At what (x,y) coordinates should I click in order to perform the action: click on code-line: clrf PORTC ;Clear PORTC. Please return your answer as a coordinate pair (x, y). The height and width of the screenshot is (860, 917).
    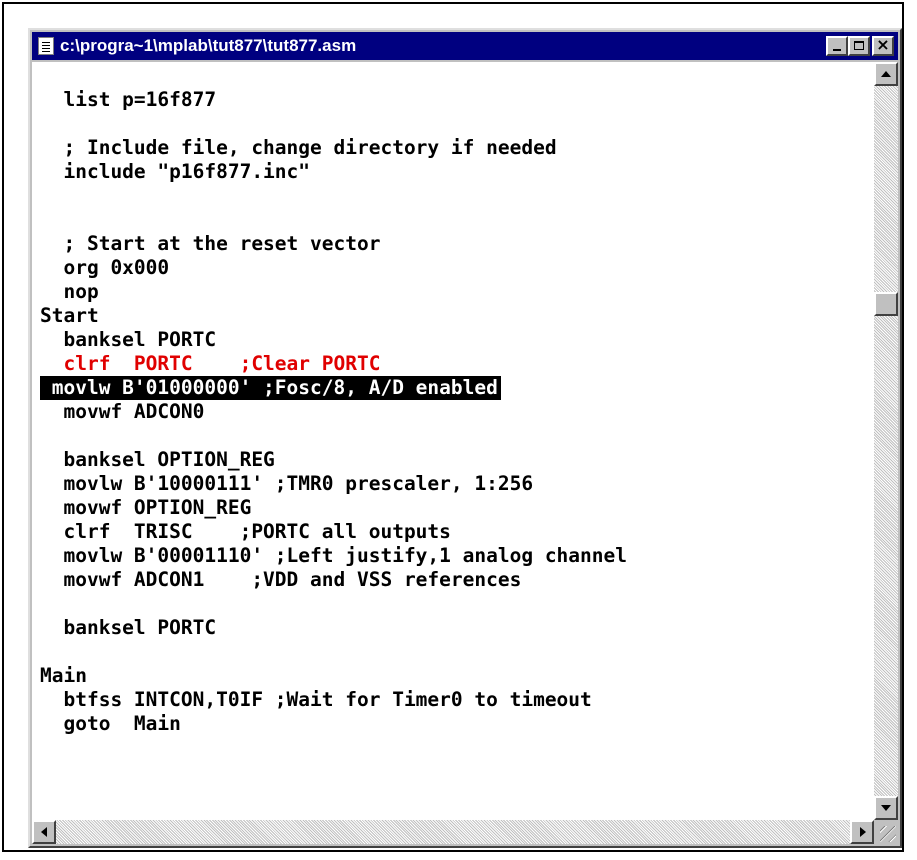
    Looking at the image, I should click on (210, 364).